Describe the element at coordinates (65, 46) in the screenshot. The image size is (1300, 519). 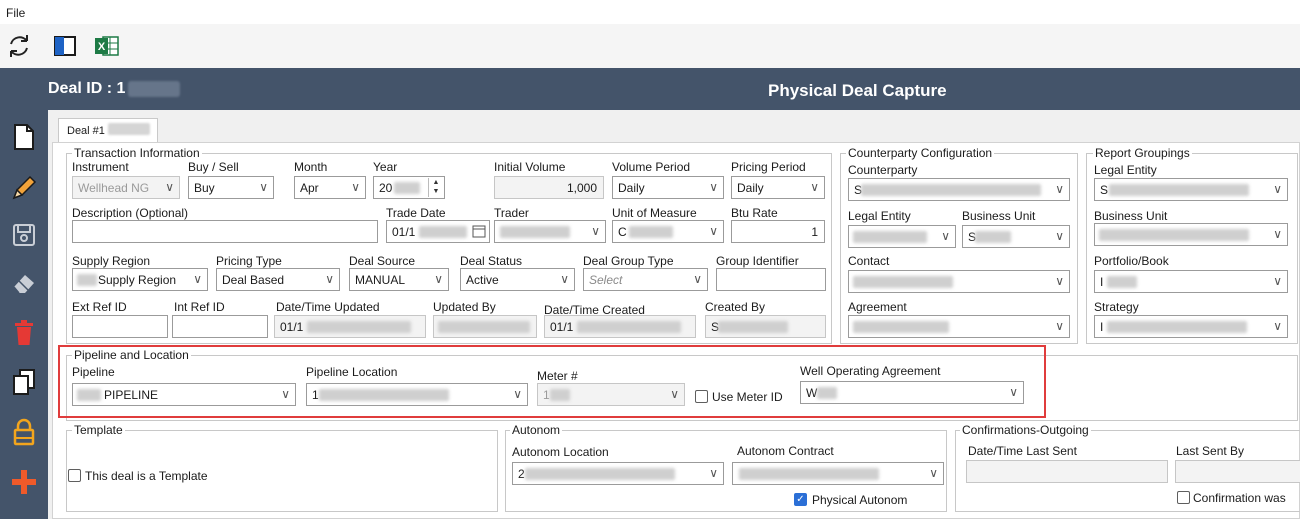
I see `panel-layout-icon` at that location.